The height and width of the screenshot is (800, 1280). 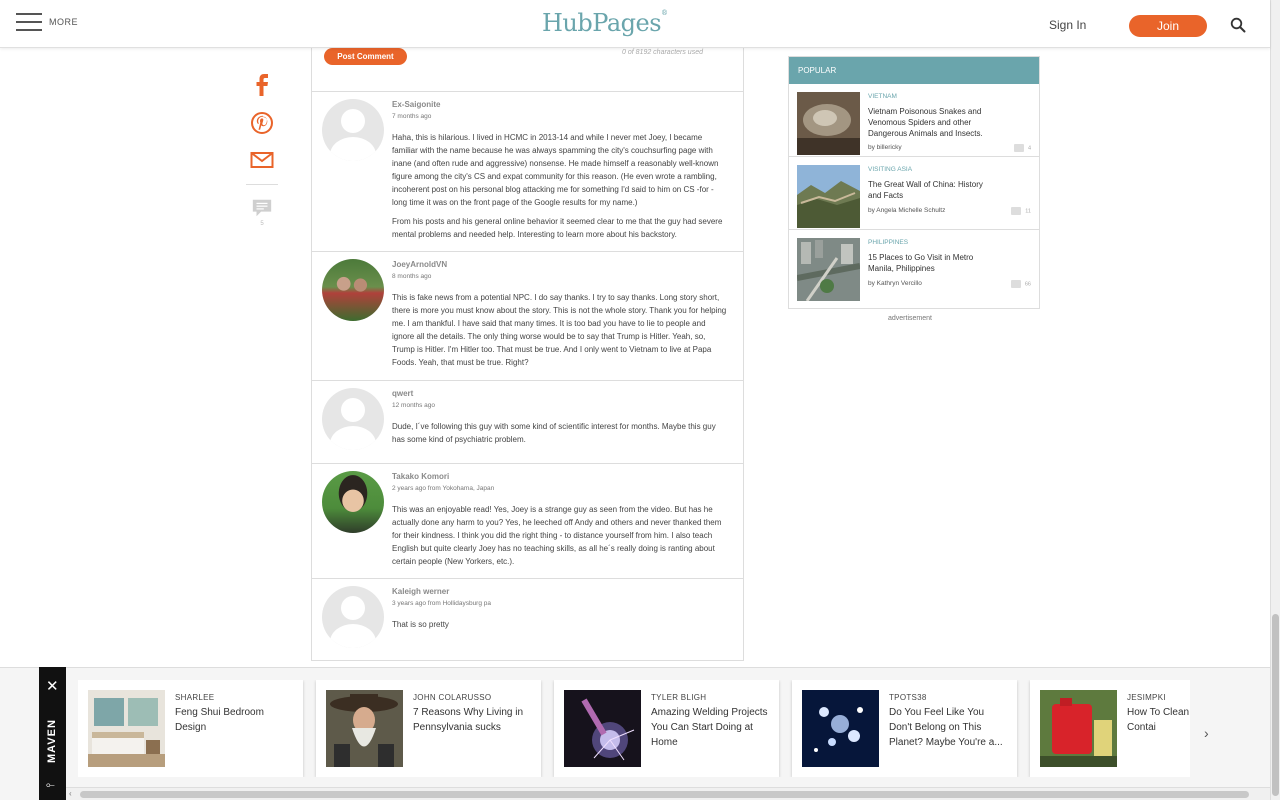 I want to click on popular-author: by Angela Michelle Schultz, so click(x=906, y=210).